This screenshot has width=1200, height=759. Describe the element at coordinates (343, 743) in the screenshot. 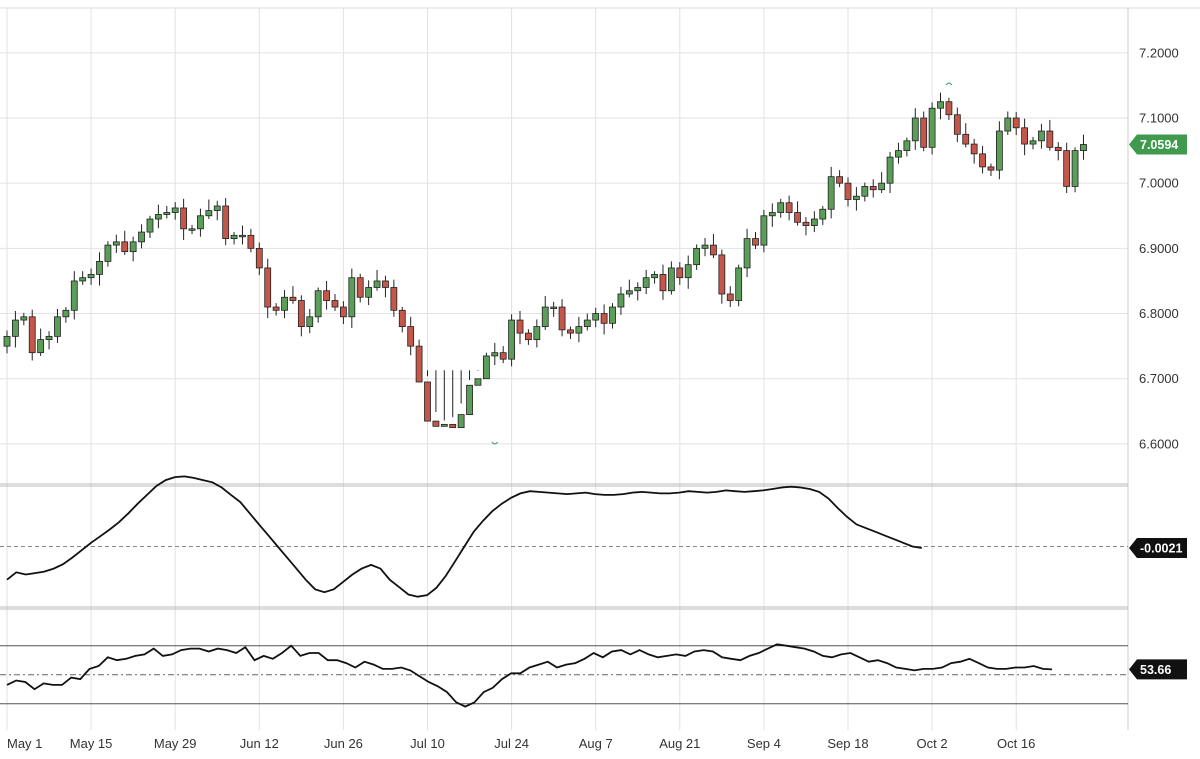

I see `x-tick-label: Jun 26` at that location.